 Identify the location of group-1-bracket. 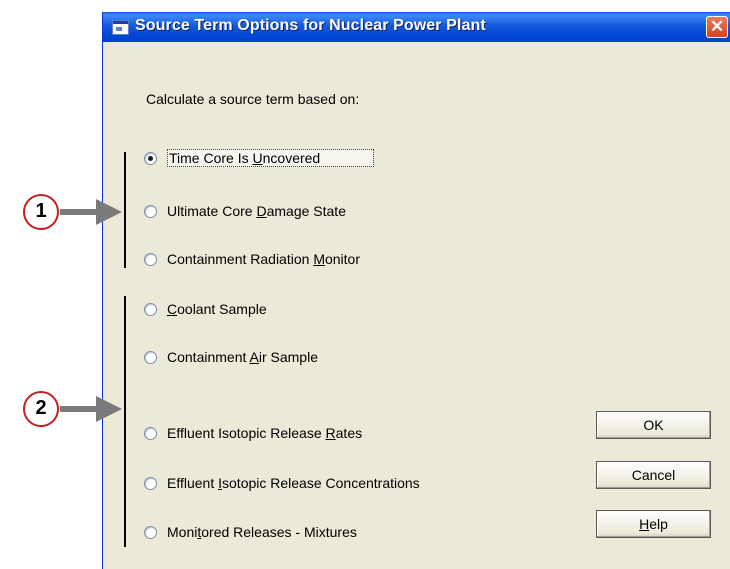
(125, 210).